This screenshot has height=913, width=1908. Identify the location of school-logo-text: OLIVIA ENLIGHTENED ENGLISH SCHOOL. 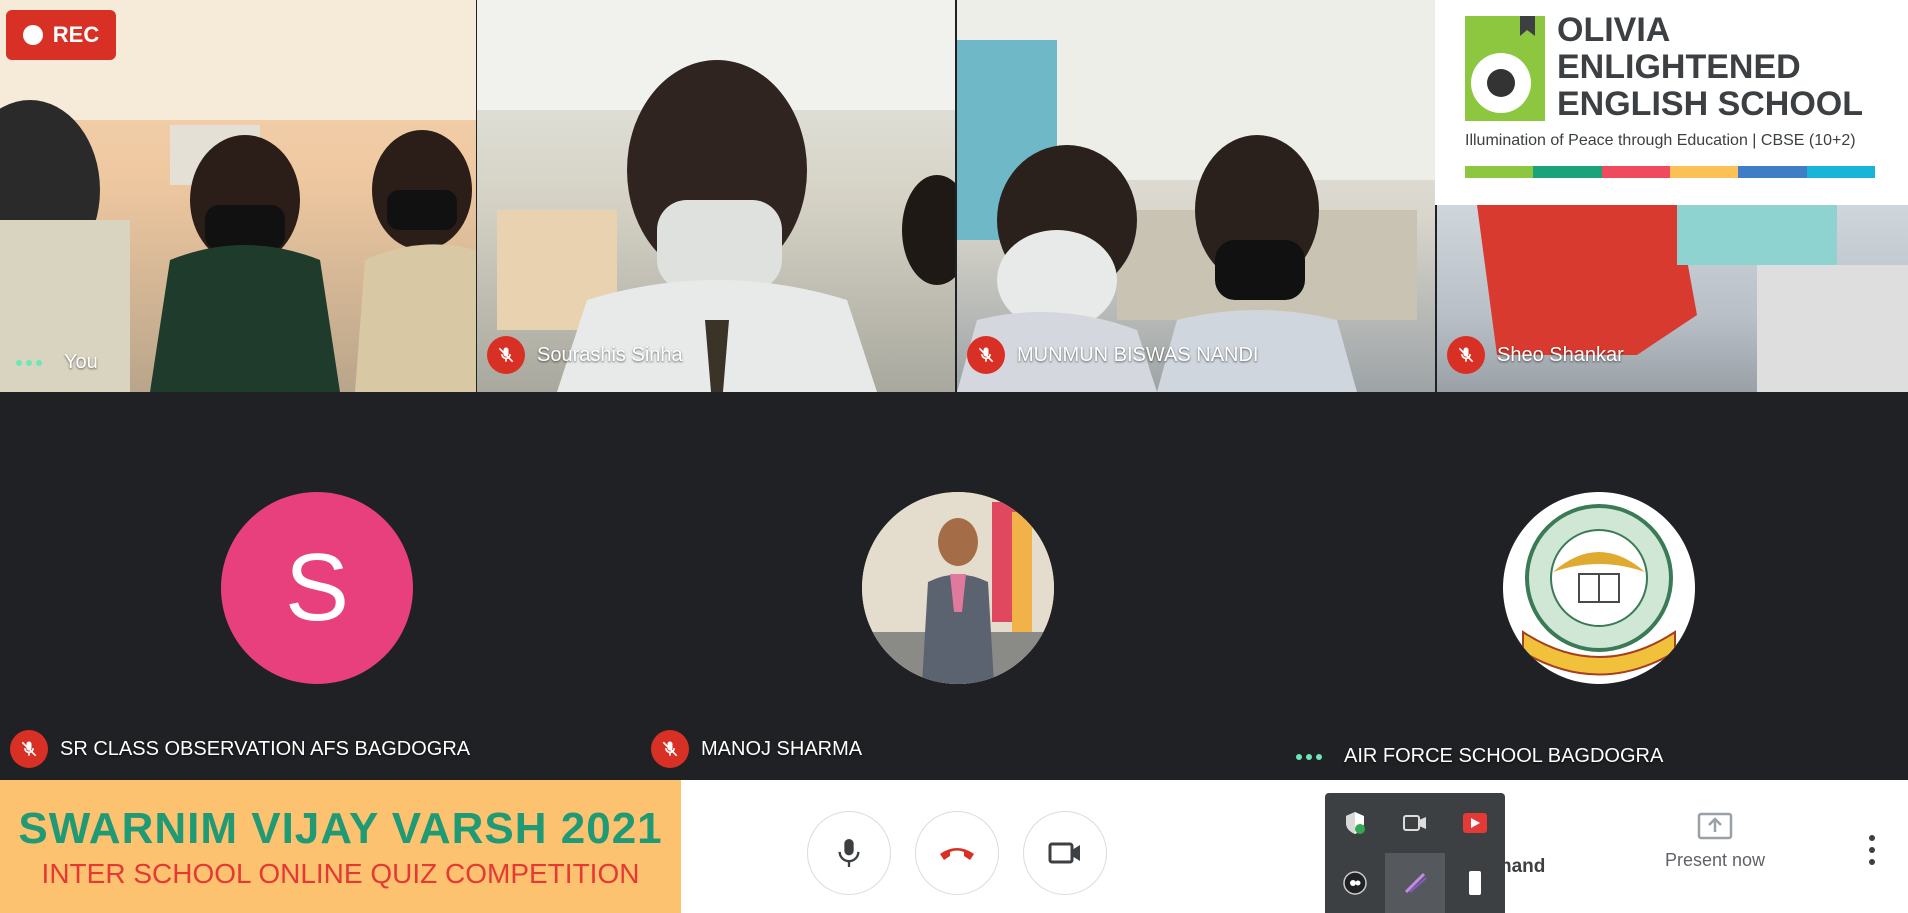
(1710, 67).